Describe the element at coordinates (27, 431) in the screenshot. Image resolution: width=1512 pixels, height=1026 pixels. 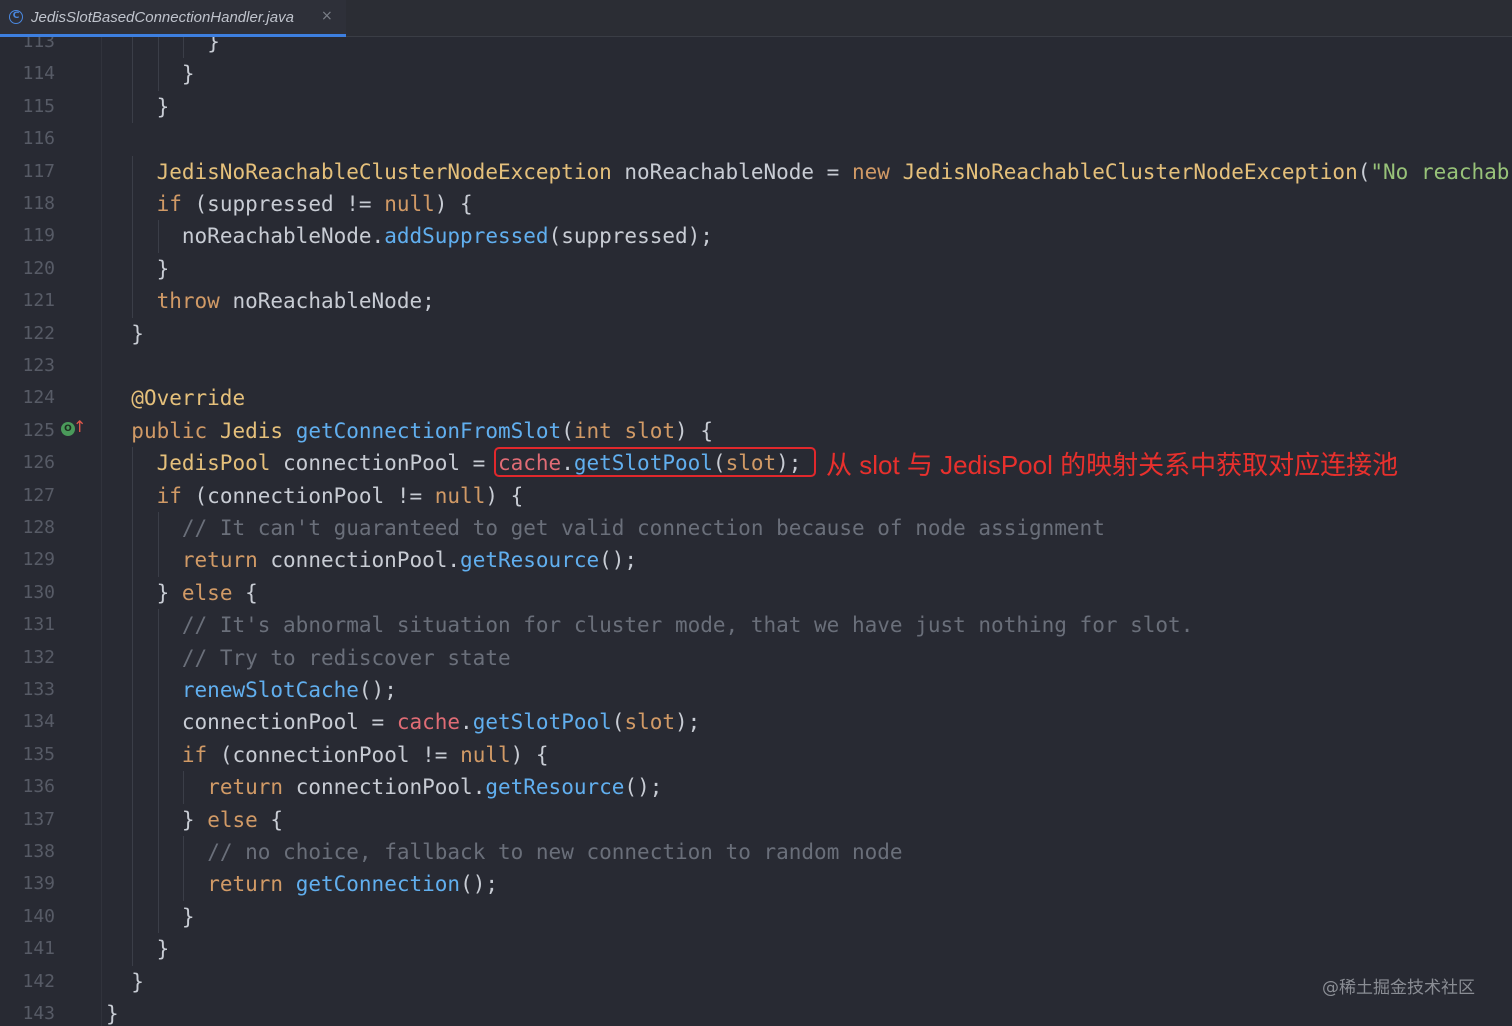
I see `line-number: 125` at that location.